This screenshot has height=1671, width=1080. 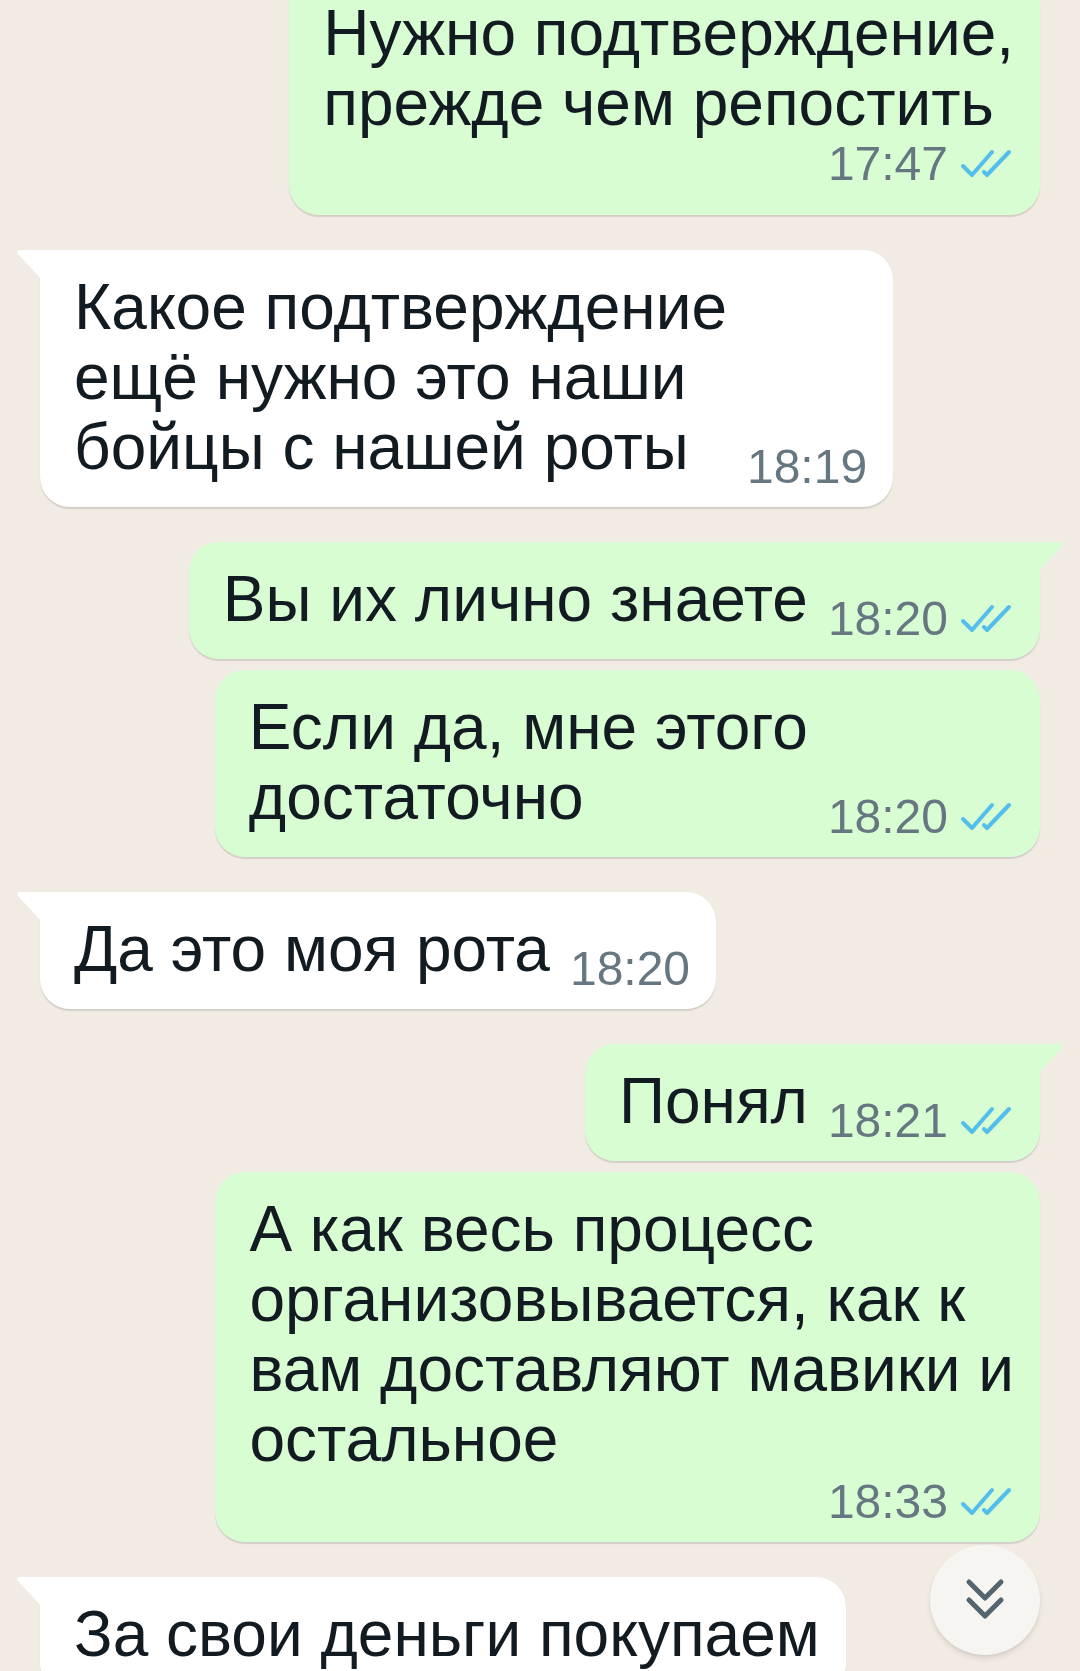 I want to click on message-text: За свои деньги покупаем, so click(x=447, y=1634).